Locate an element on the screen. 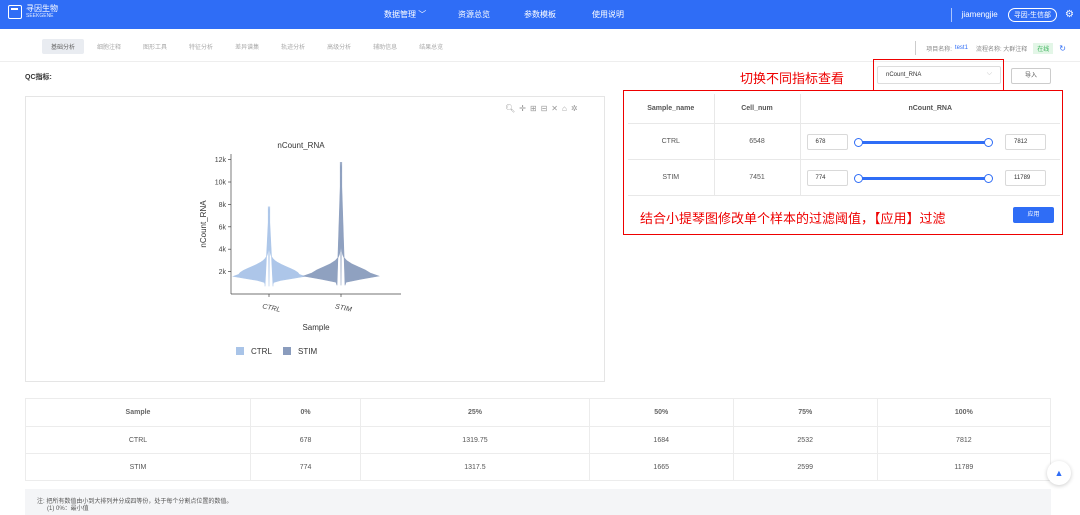  column-header: Cell_num is located at coordinates (757, 109).